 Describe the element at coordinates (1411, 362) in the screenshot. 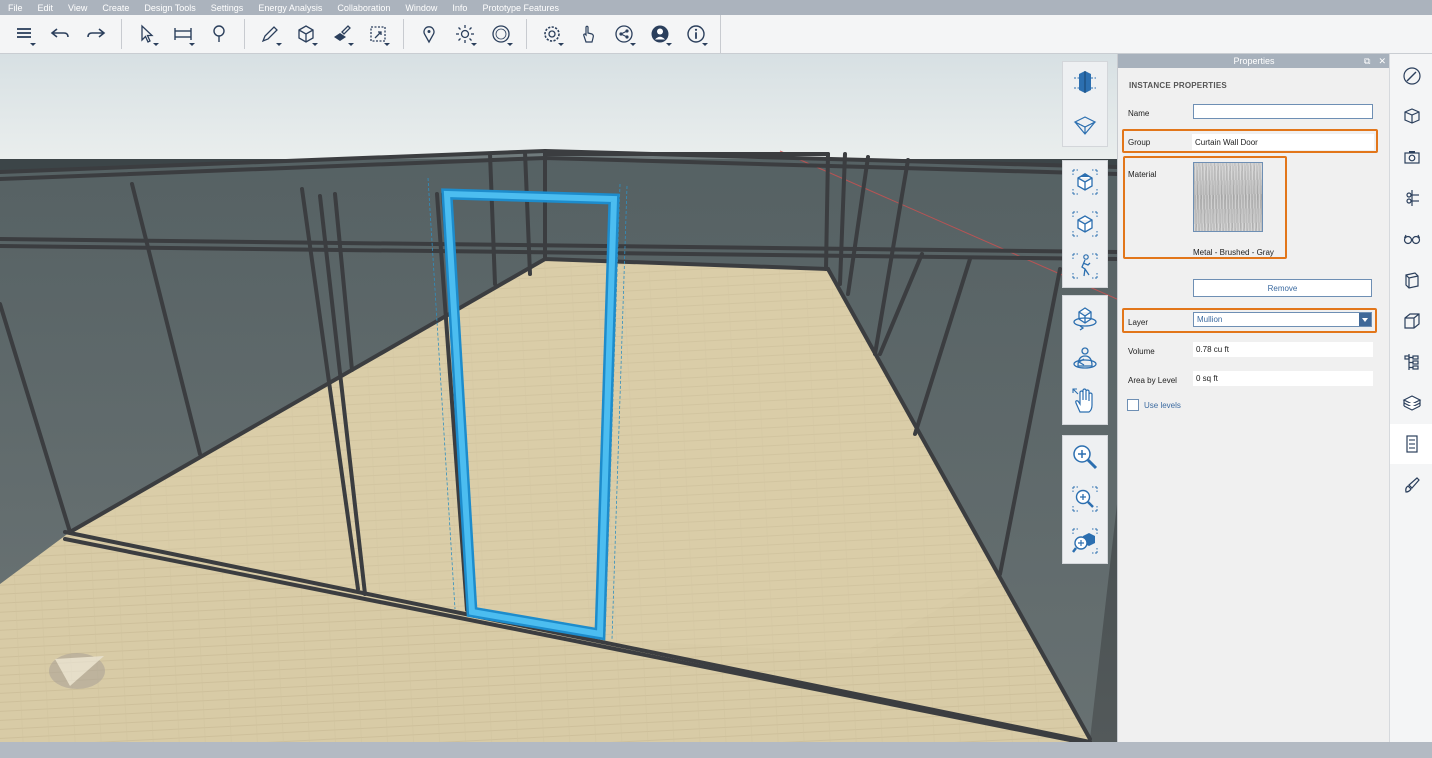

I see `tree-hierarchy-icon` at that location.